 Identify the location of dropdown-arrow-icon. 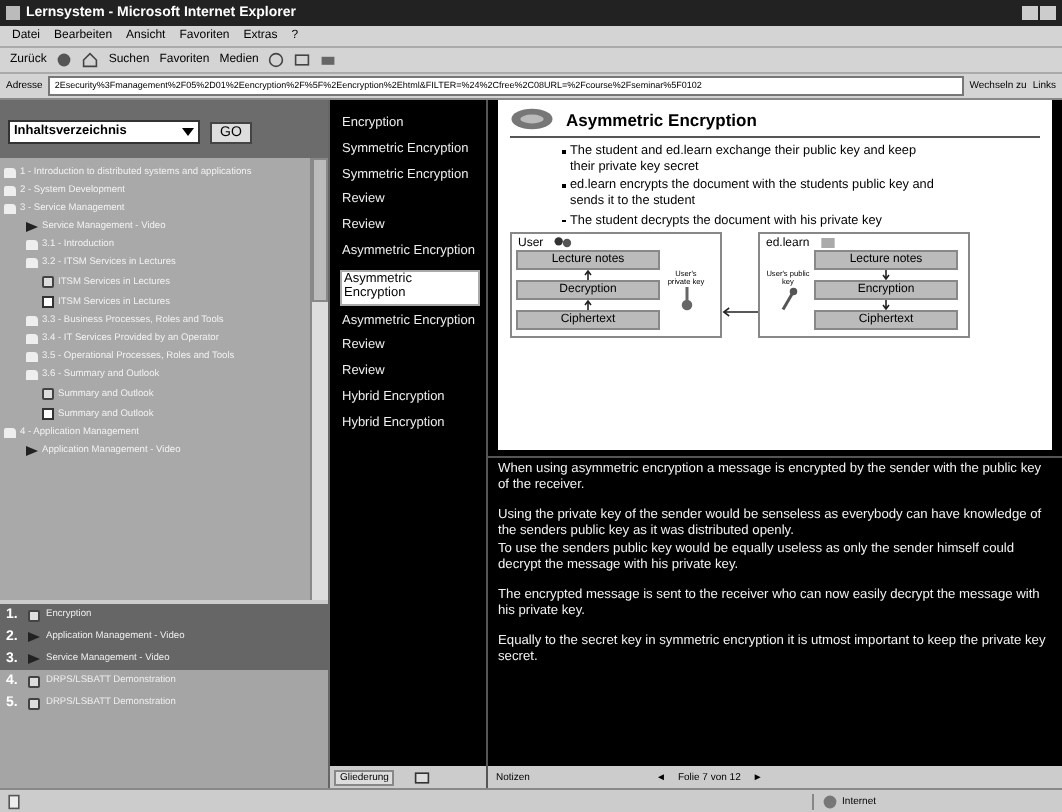
(188, 132).